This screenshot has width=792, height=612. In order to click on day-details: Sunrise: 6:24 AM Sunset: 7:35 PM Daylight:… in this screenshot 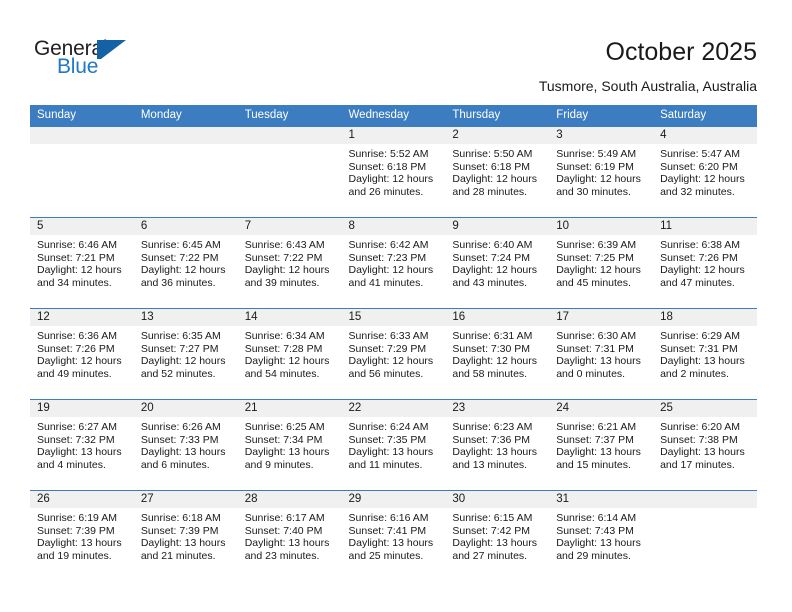, I will do `click(394, 444)`.